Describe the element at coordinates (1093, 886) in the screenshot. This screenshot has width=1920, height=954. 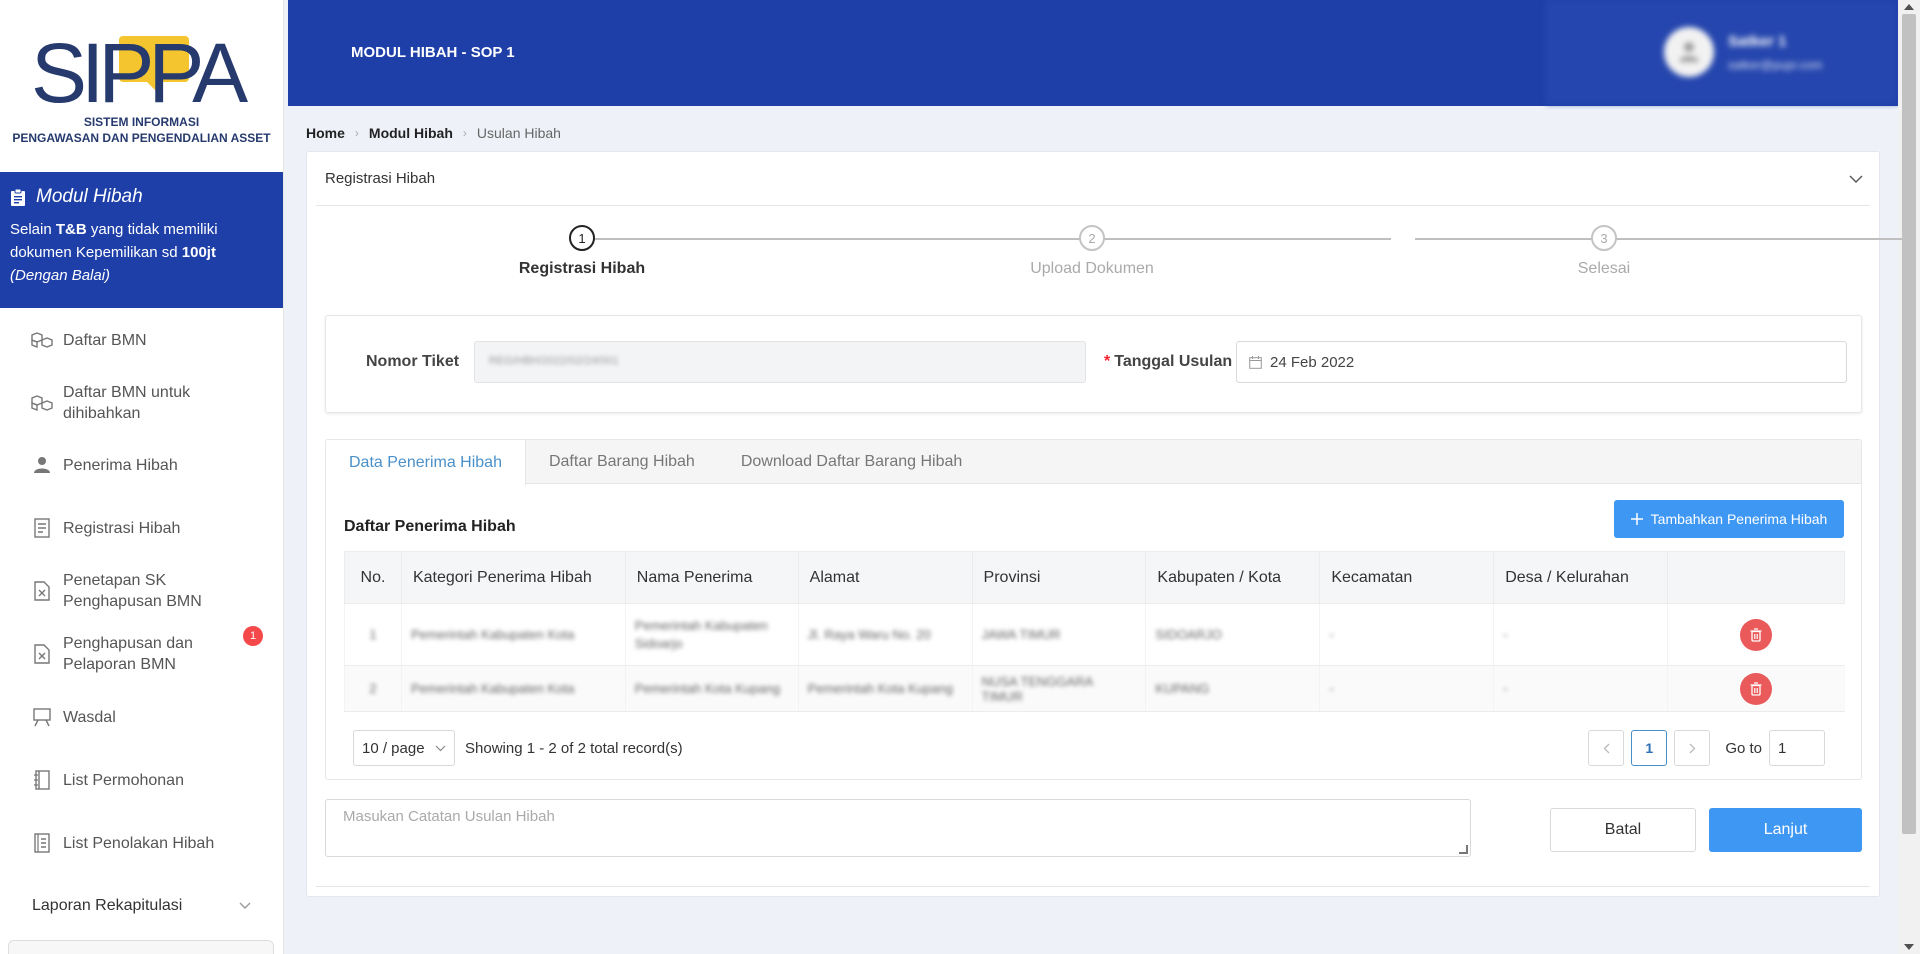
I see `card-footer-divider` at that location.